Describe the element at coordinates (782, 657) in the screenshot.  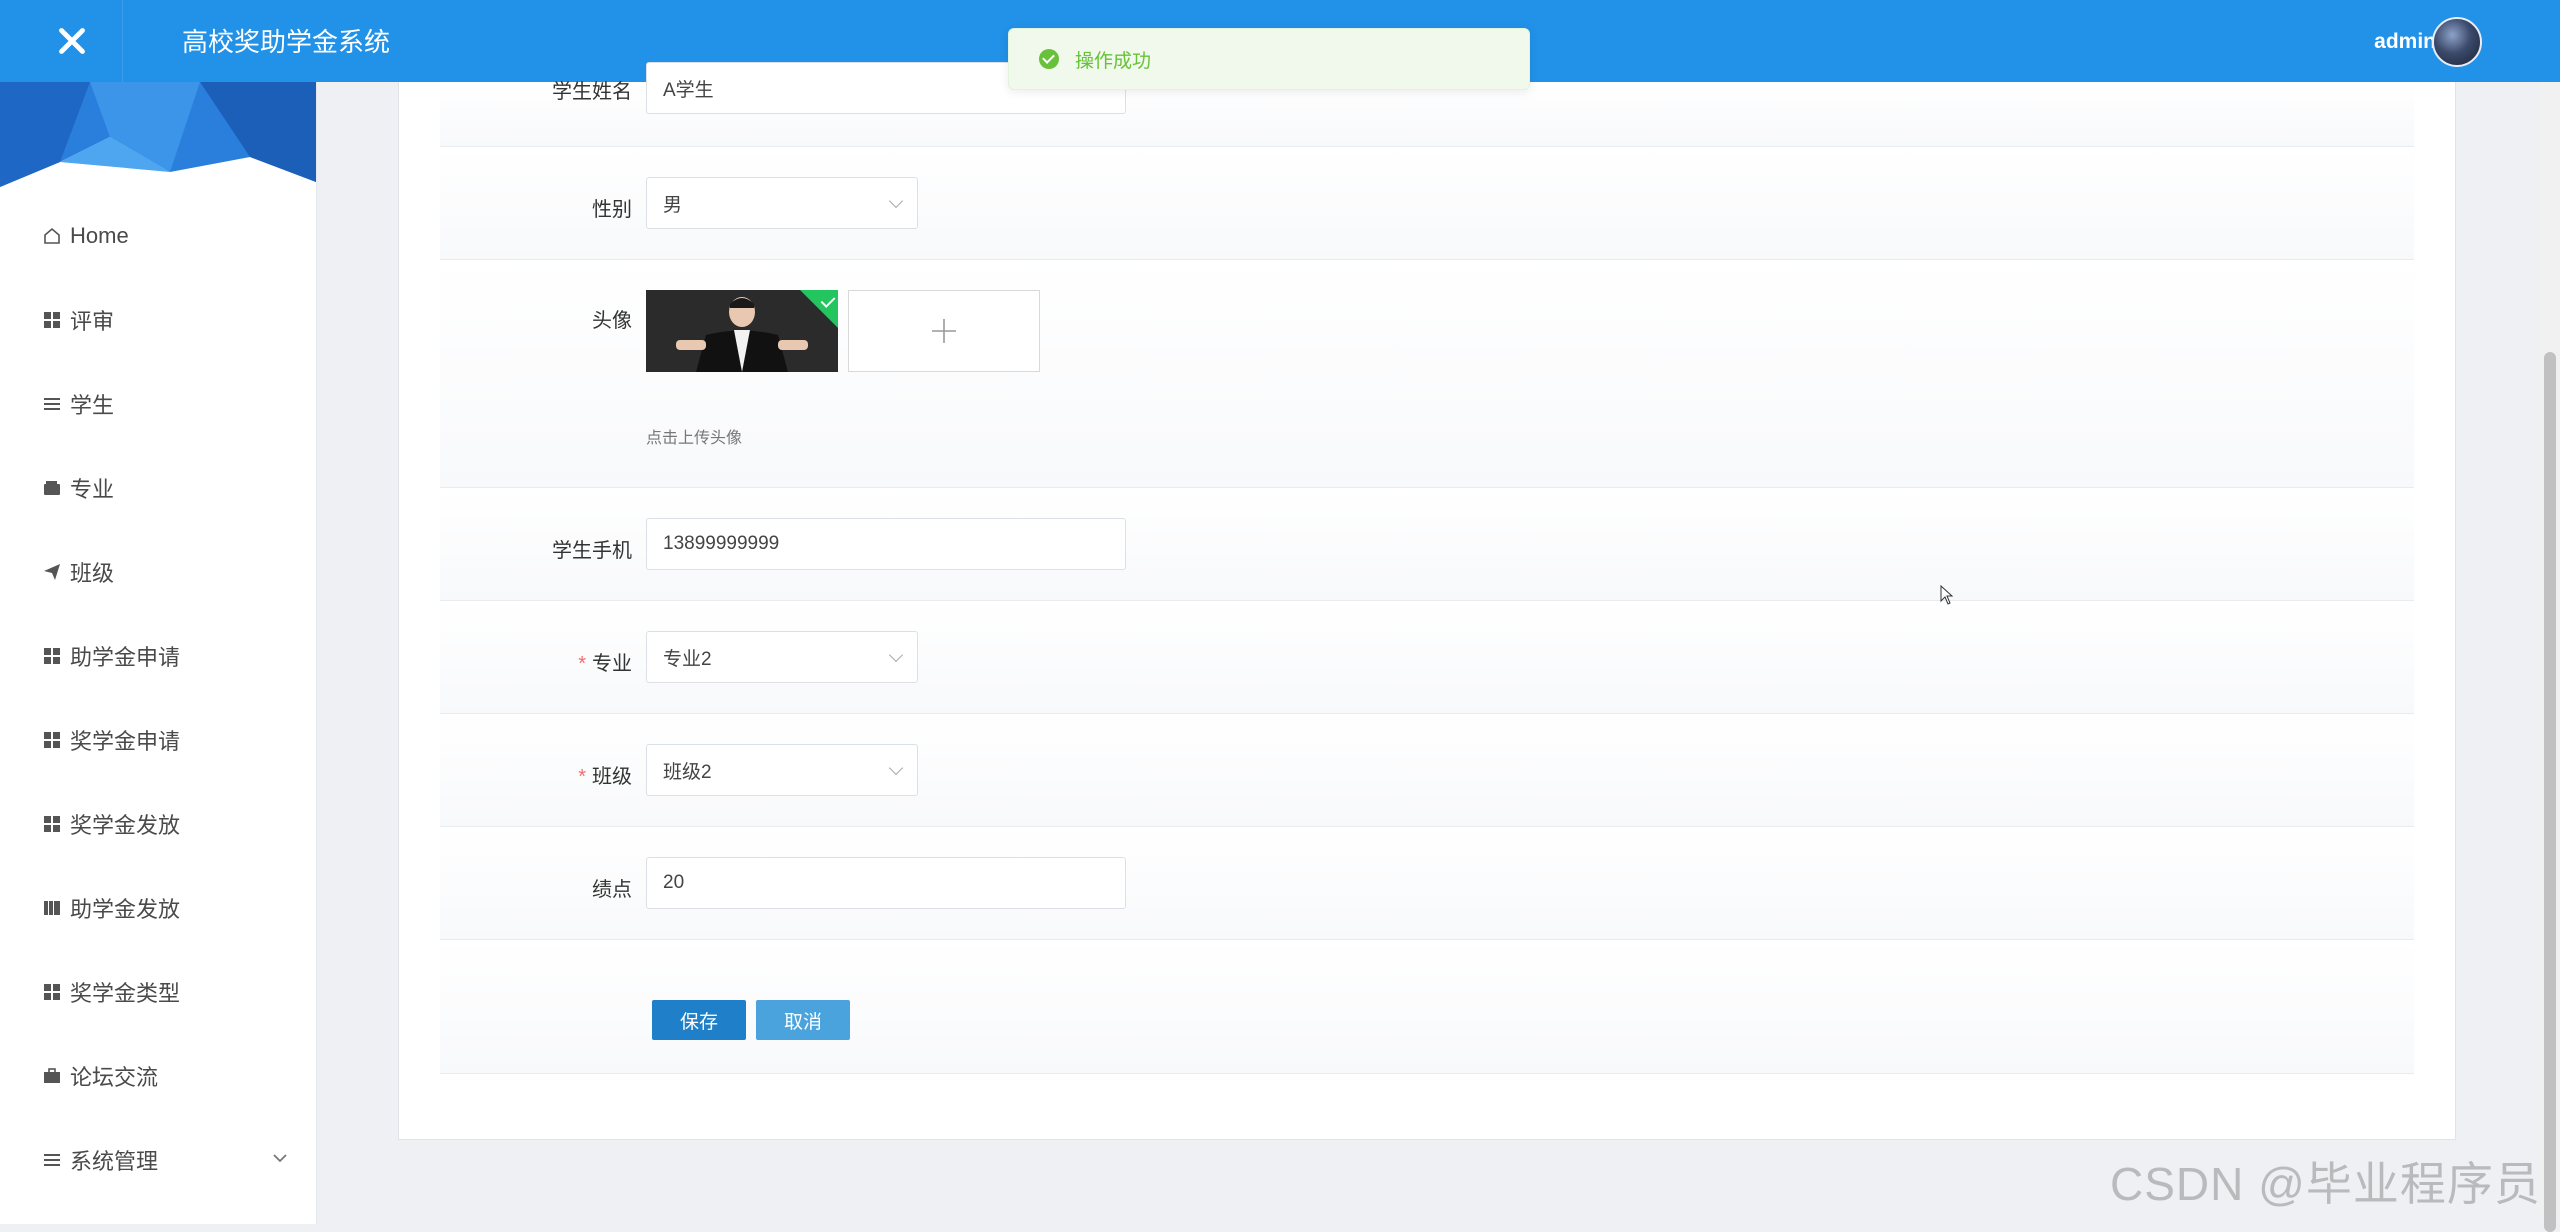
I see `major-select: 专业2` at that location.